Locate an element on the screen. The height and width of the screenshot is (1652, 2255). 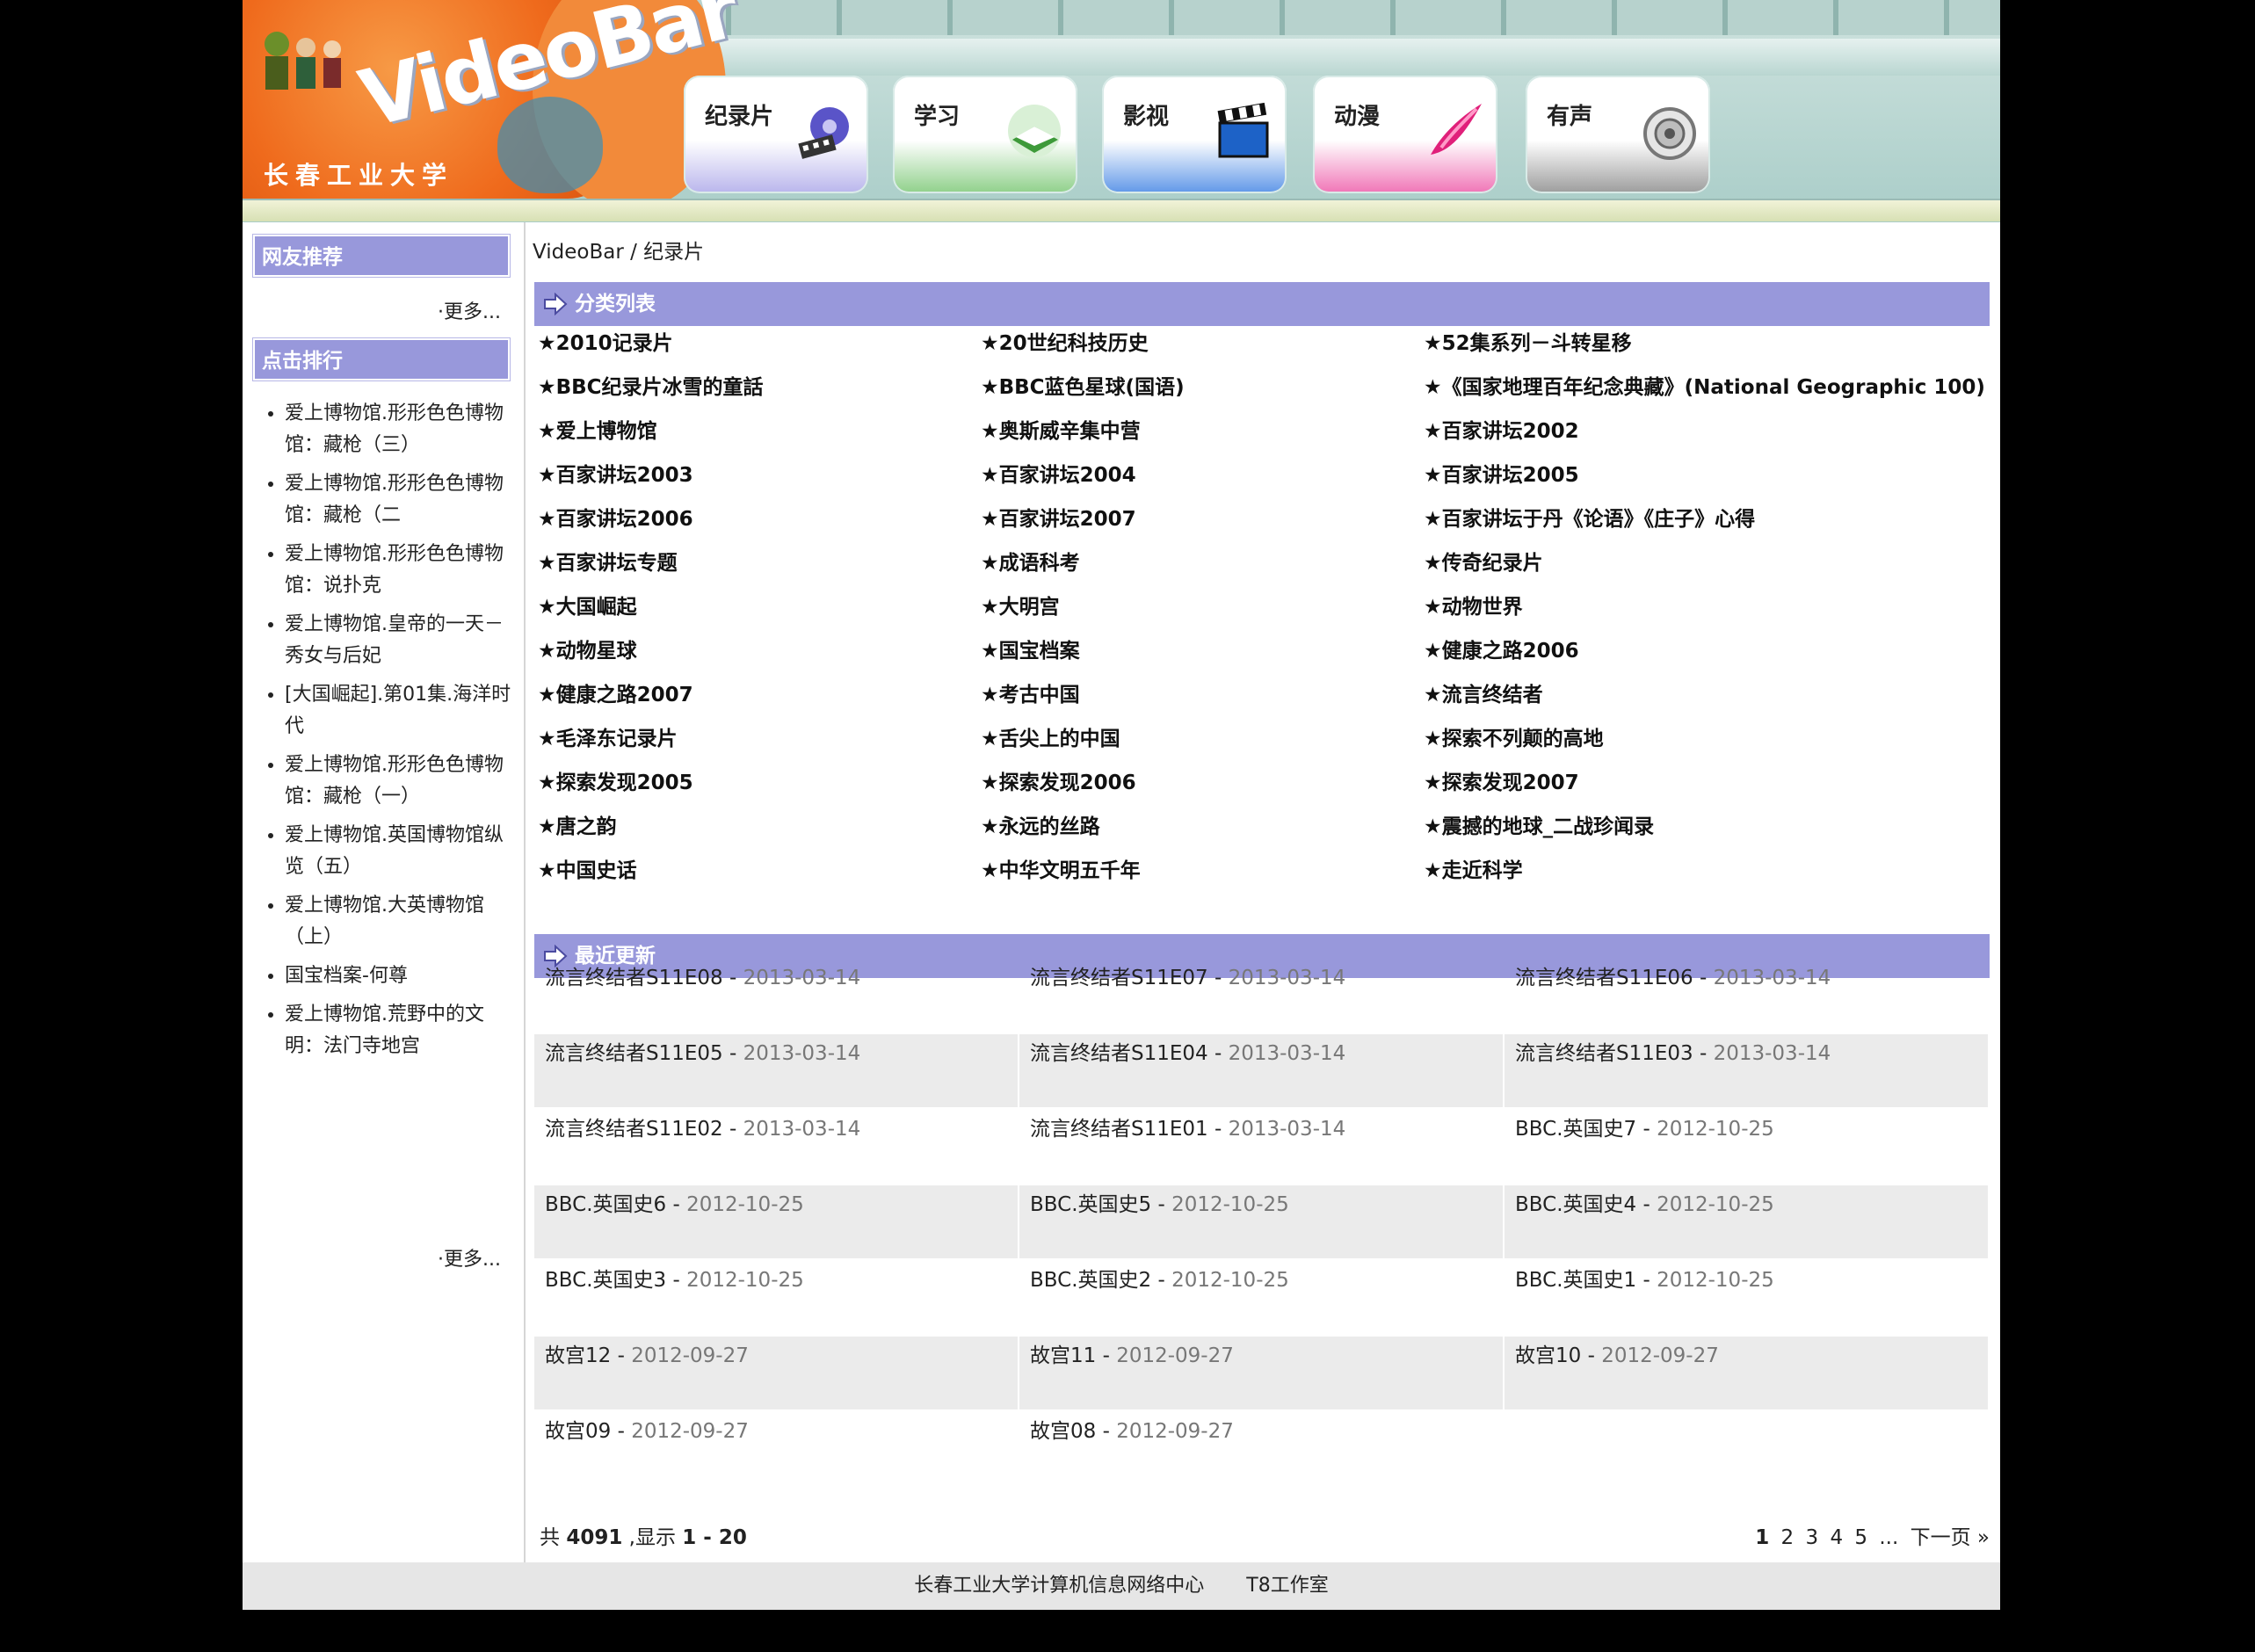
update-title-link: 故宫09 is located at coordinates (578, 1431).